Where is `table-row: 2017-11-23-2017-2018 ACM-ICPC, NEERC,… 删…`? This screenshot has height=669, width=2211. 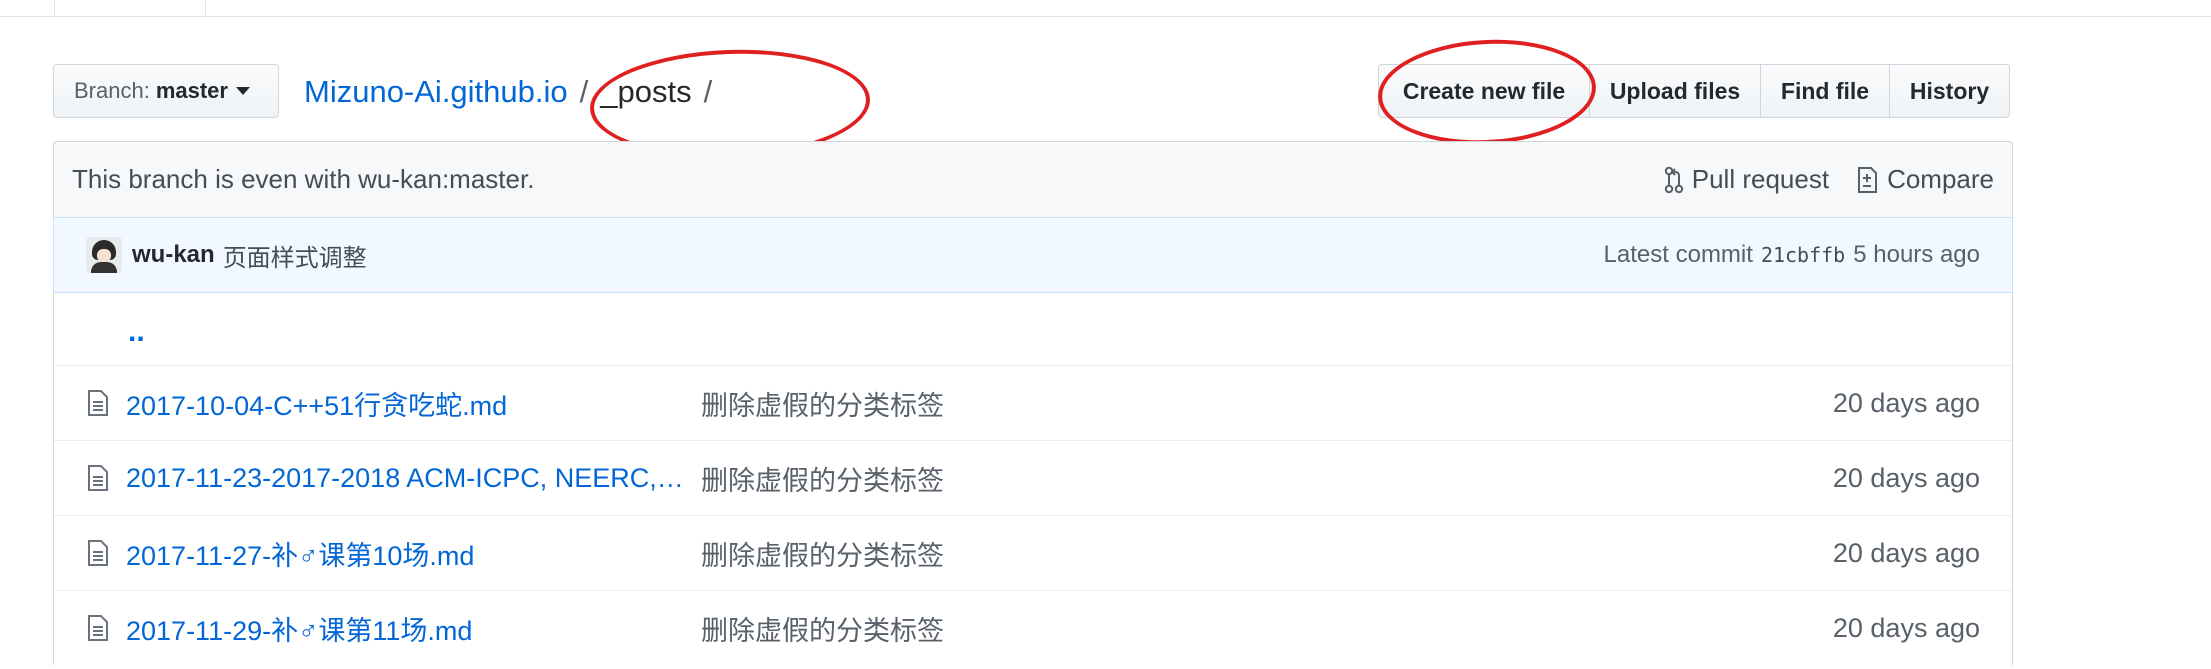
table-row: 2017-11-23-2017-2018 ACM-ICPC, NEERC,… 删… is located at coordinates (1033, 477).